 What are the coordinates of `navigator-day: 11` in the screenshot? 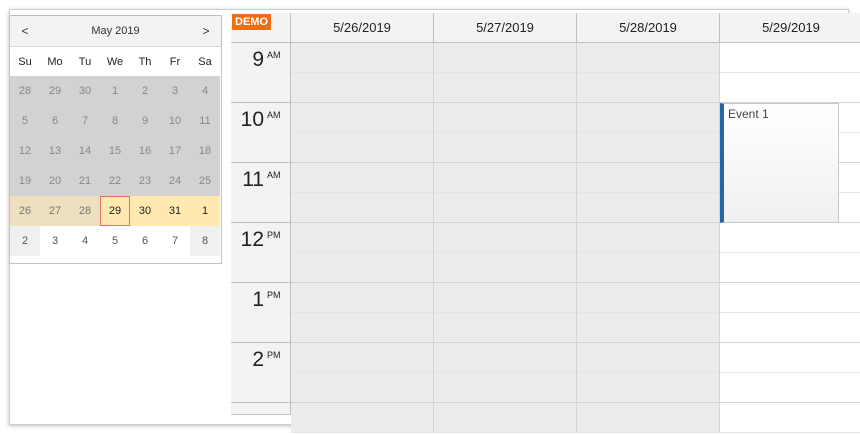 It's located at (205, 121).